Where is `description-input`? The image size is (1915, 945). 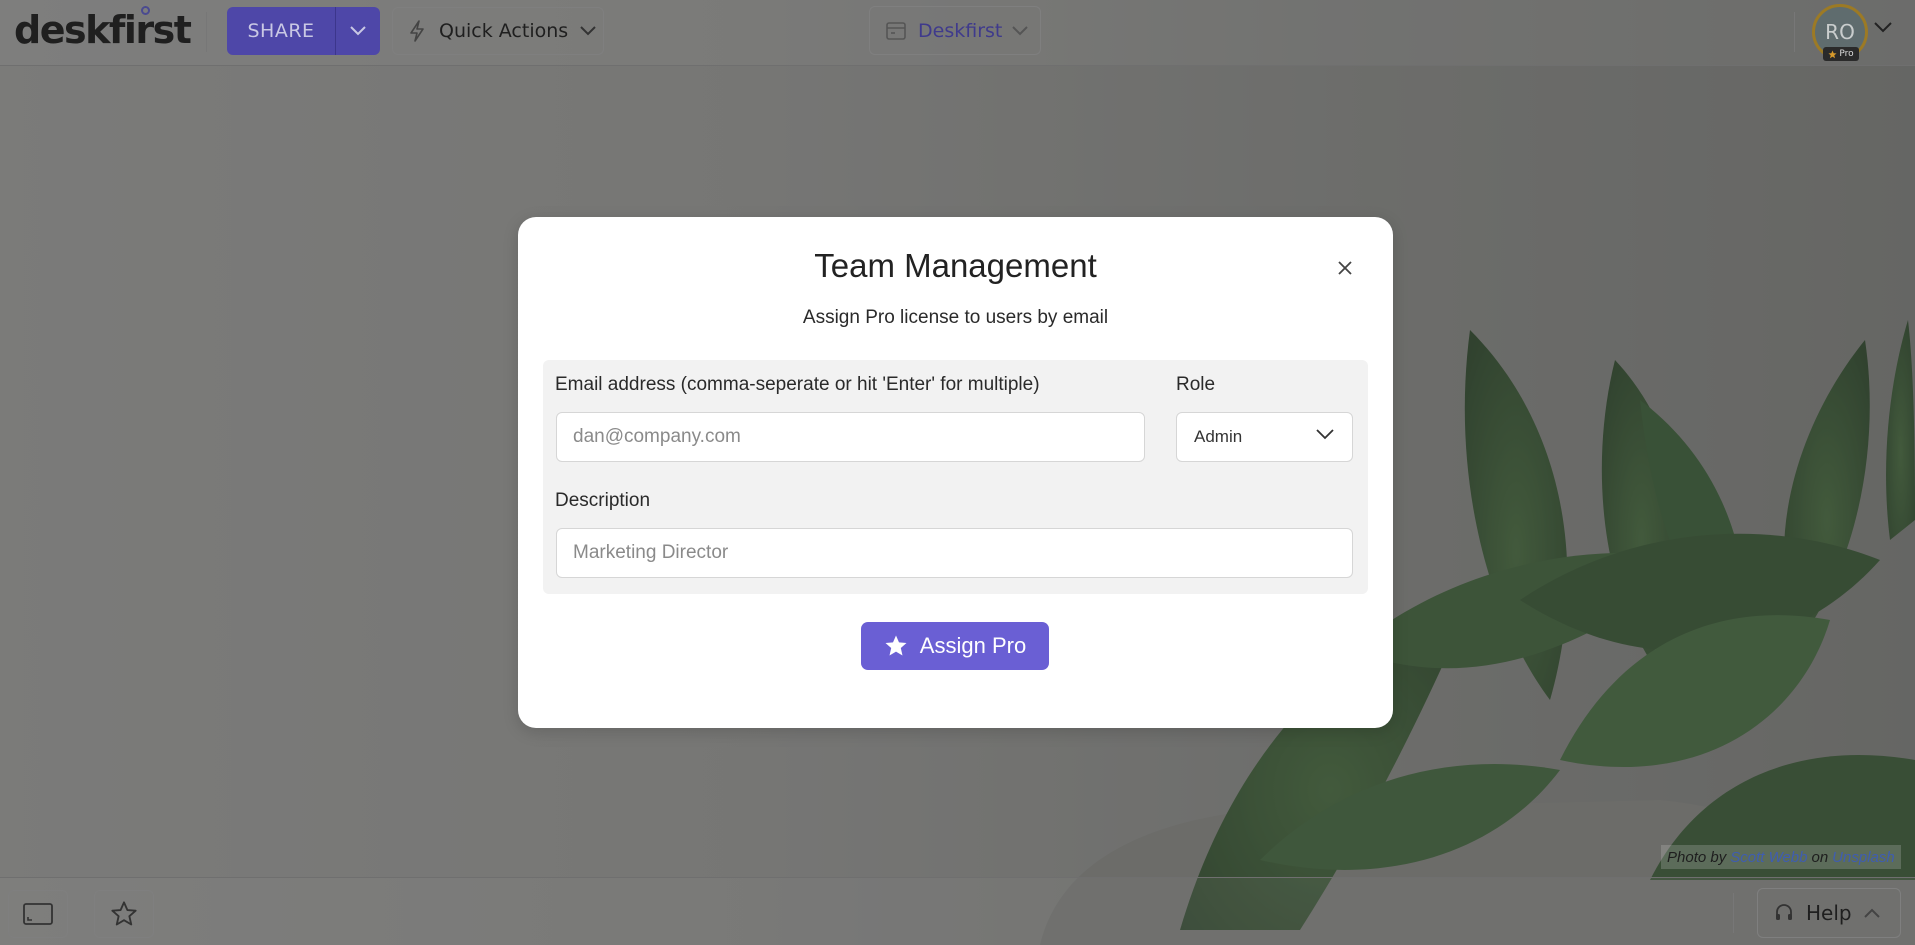
description-input is located at coordinates (954, 553).